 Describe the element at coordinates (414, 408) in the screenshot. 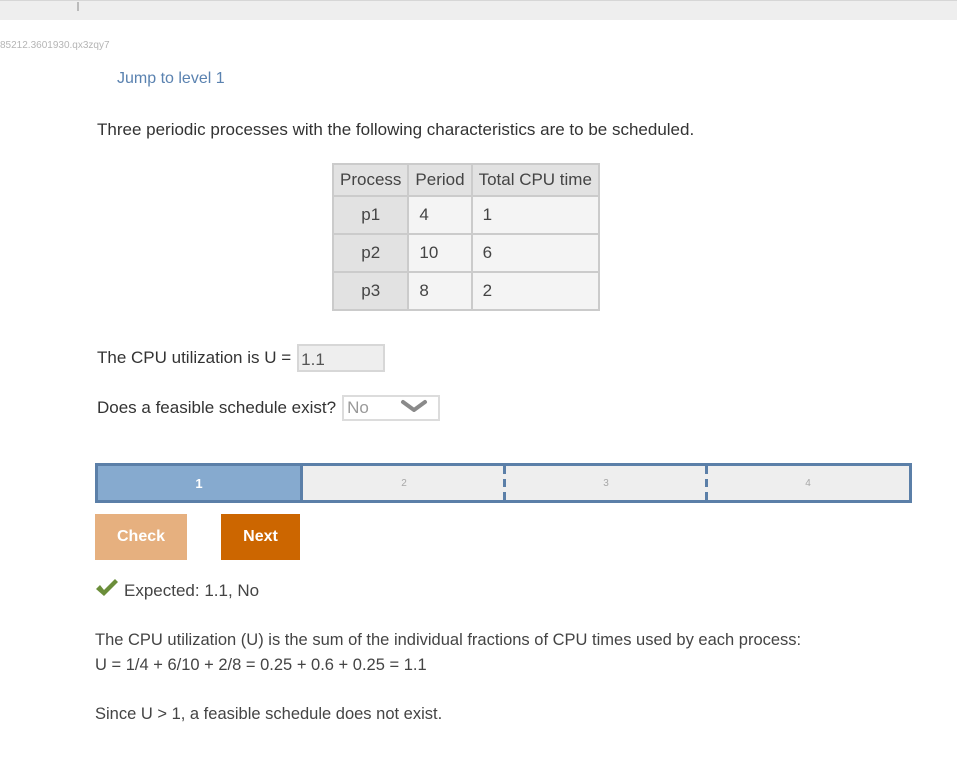

I see `chevron-down-icon` at that location.